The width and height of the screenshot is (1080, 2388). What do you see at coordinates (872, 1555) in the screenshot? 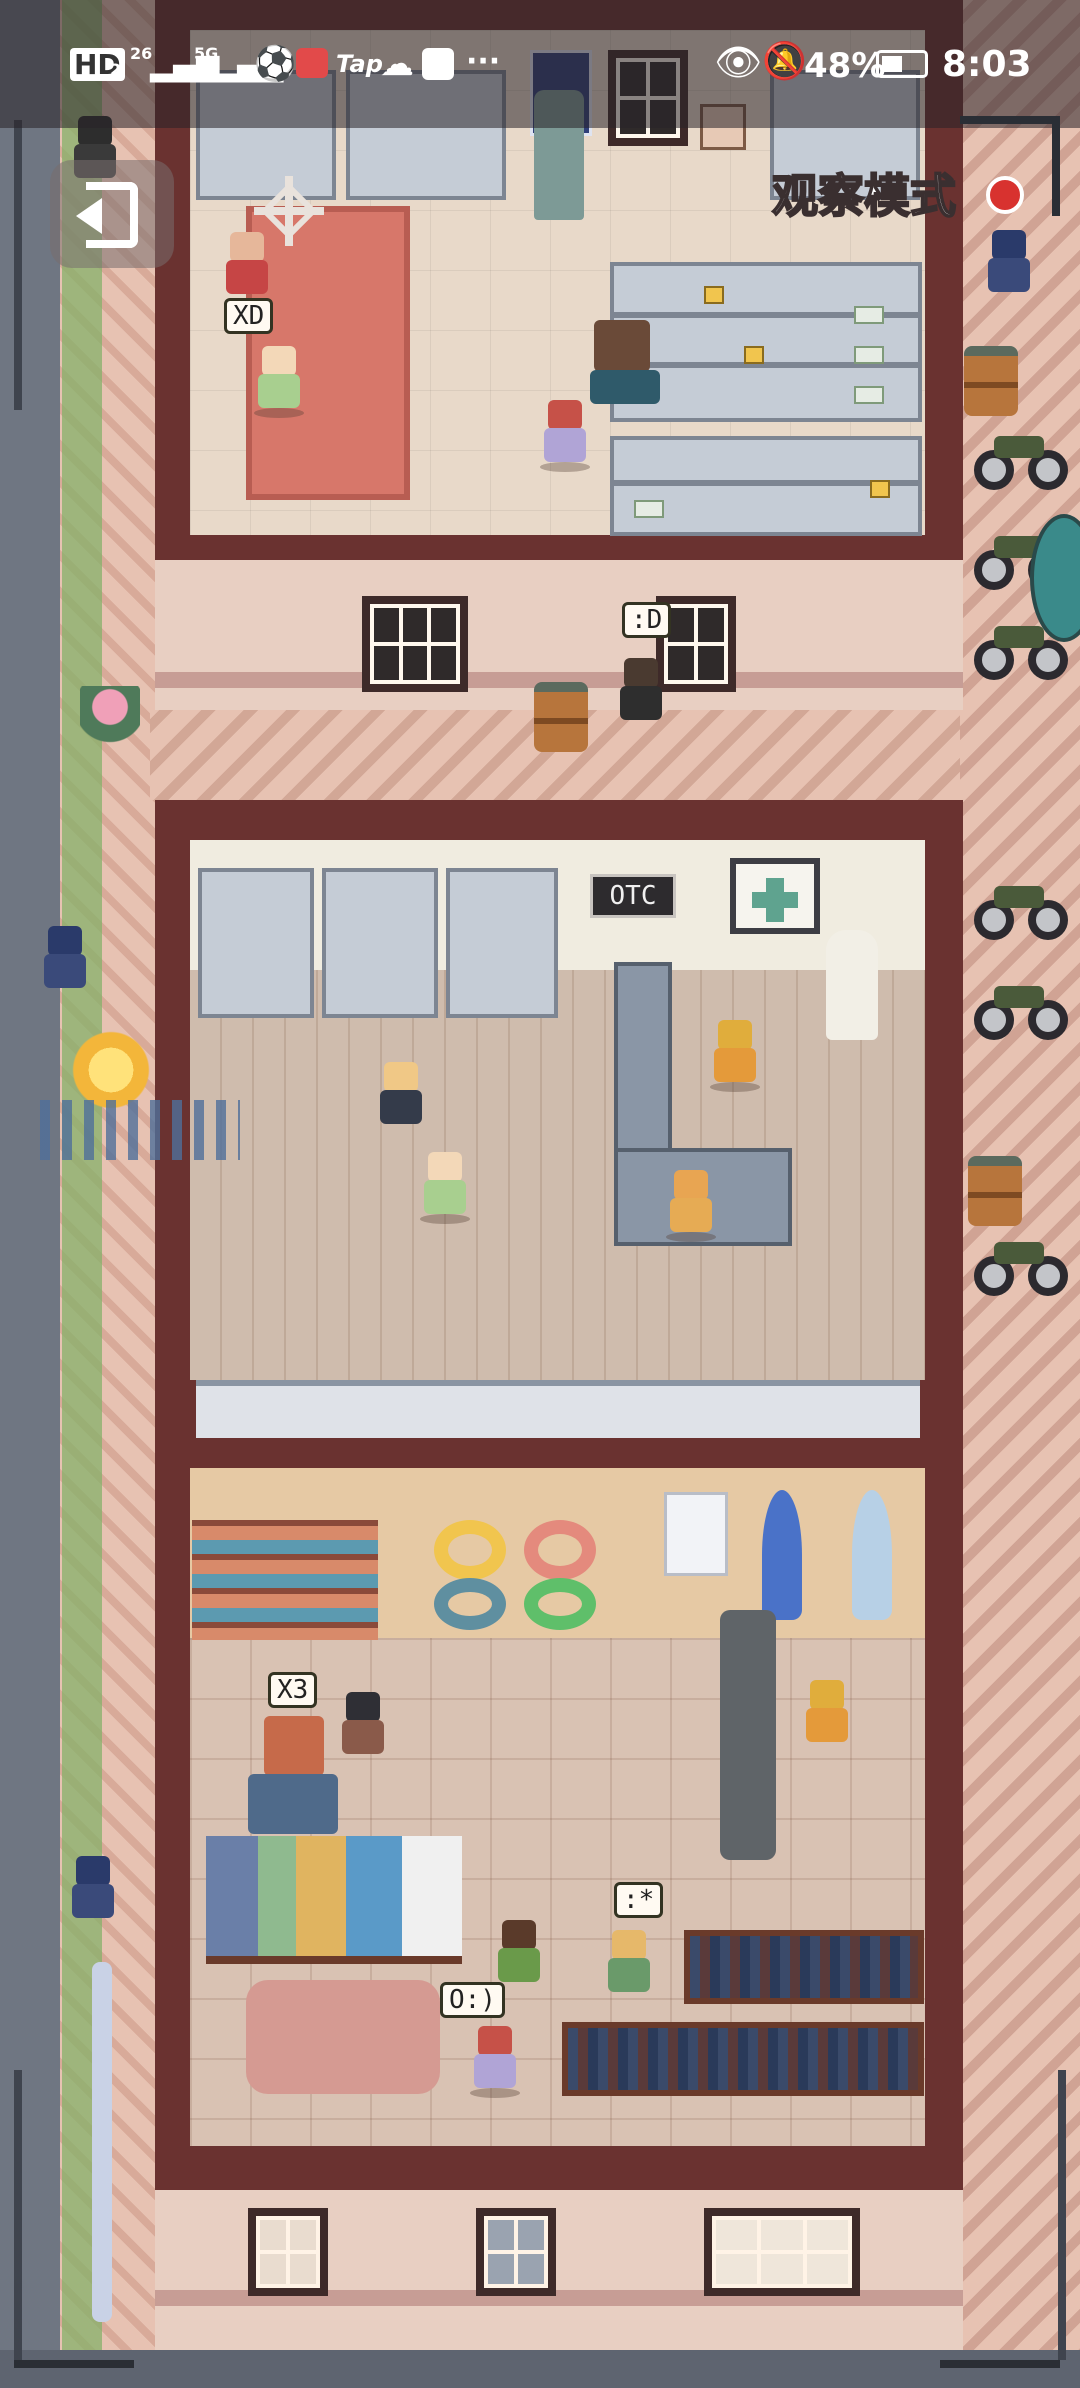
I see `surfboard-light` at bounding box center [872, 1555].